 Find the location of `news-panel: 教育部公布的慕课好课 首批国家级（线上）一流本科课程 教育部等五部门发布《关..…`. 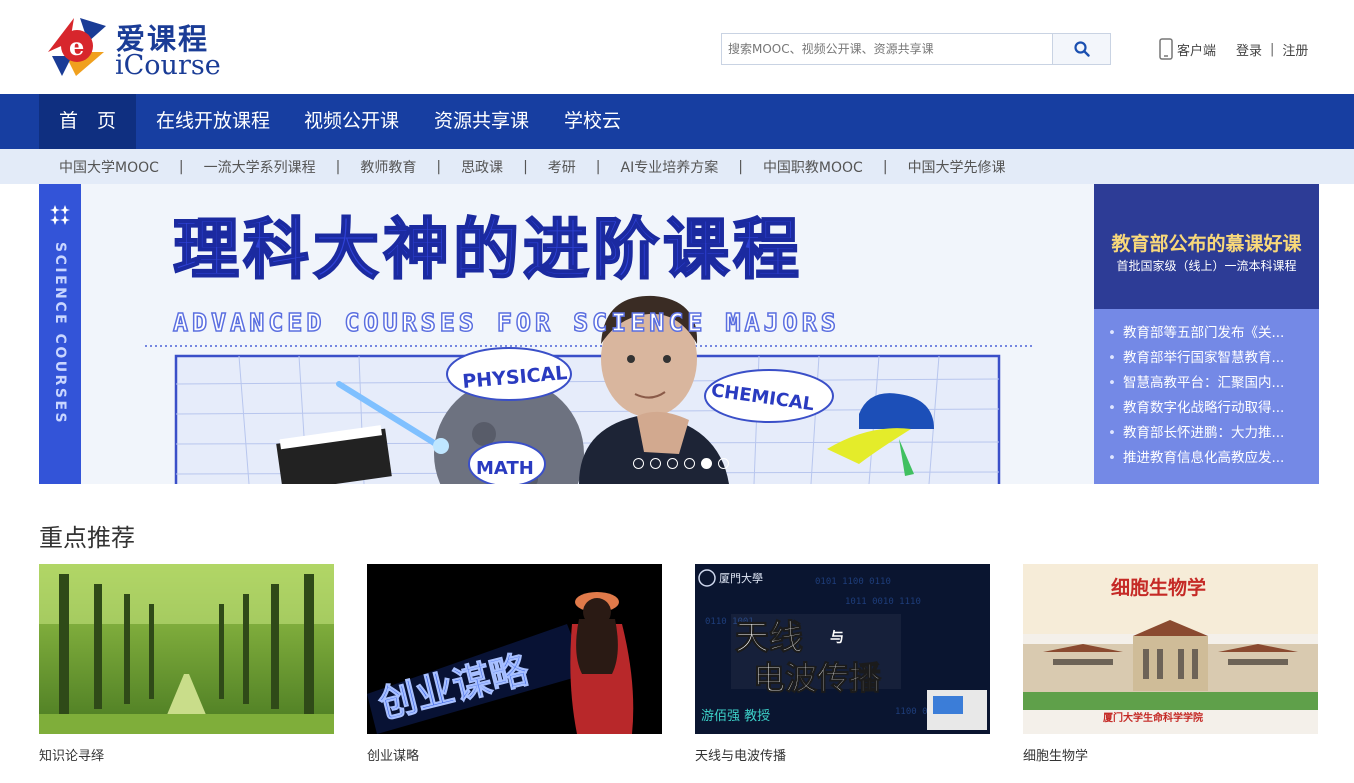

news-panel: 教育部公布的慕课好课 首批国家级（线上）一流本科课程 教育部等五部门发布《关..… is located at coordinates (1206, 334).